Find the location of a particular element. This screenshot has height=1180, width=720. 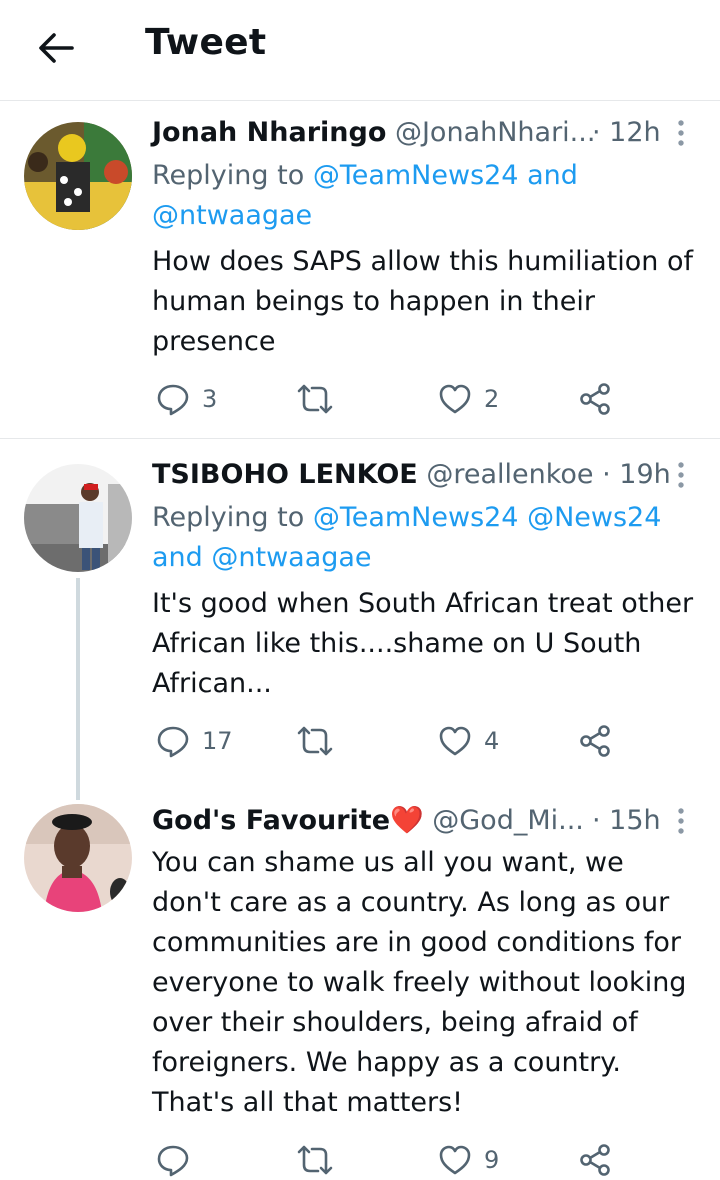

mention-link: @ntwaagae is located at coordinates (232, 215).